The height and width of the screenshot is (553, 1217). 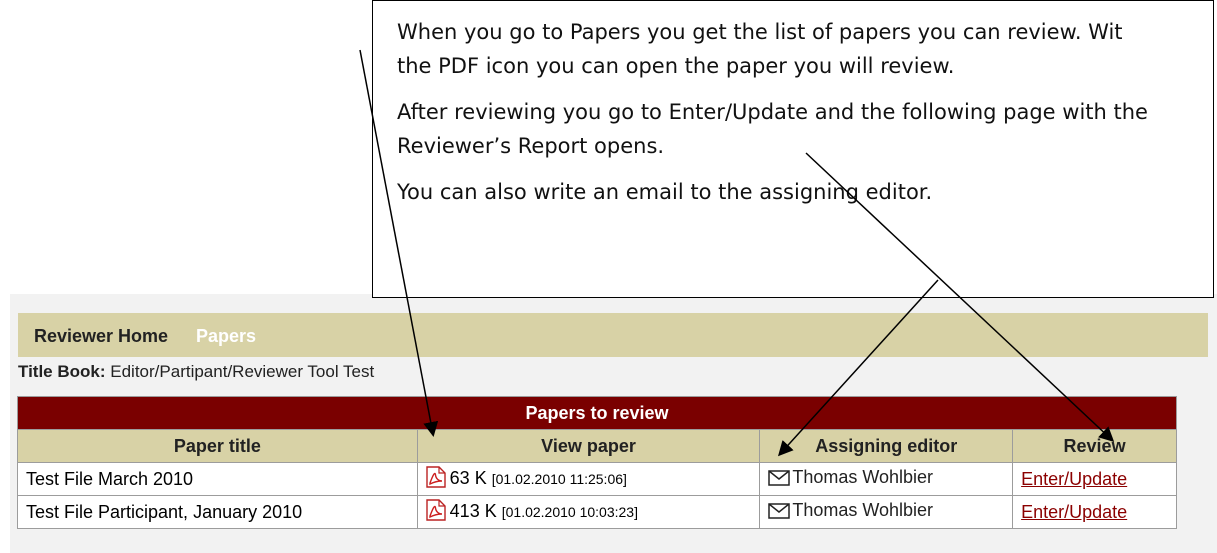 I want to click on nav-reviewer-home: Reviewer Home, so click(x=101, y=336).